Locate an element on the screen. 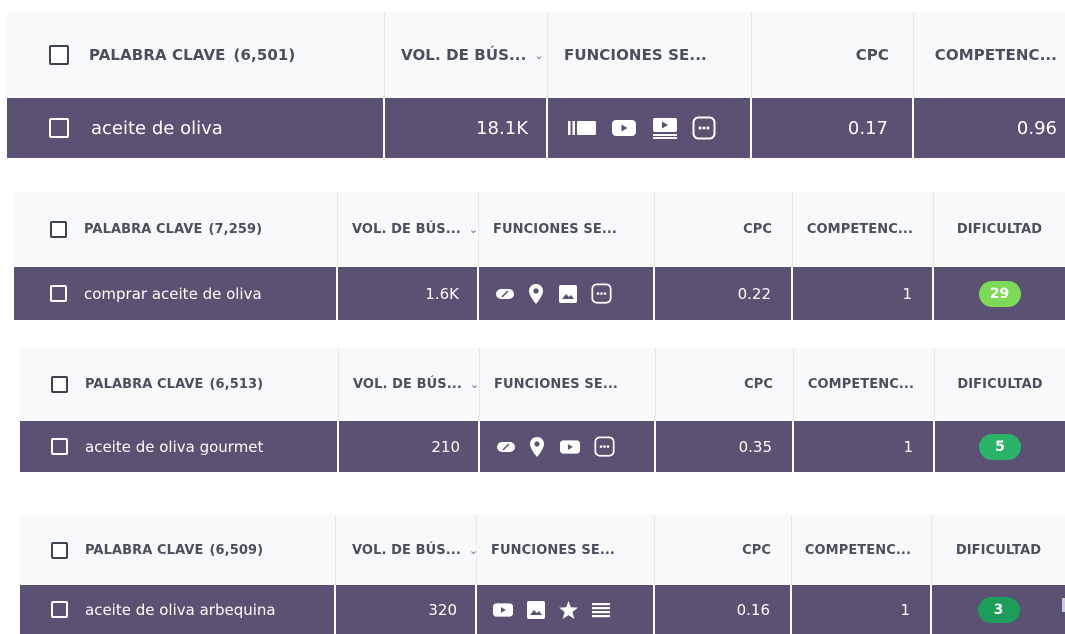 The width and height of the screenshot is (1065, 634). volume-cell: 320 is located at coordinates (406, 609).